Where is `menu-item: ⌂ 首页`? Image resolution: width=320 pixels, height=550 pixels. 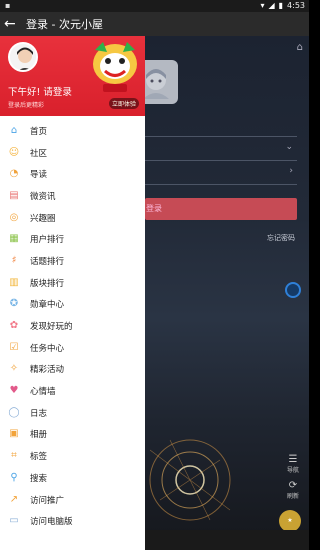
menu-item: ⌂ 首页 is located at coordinates (72, 131).